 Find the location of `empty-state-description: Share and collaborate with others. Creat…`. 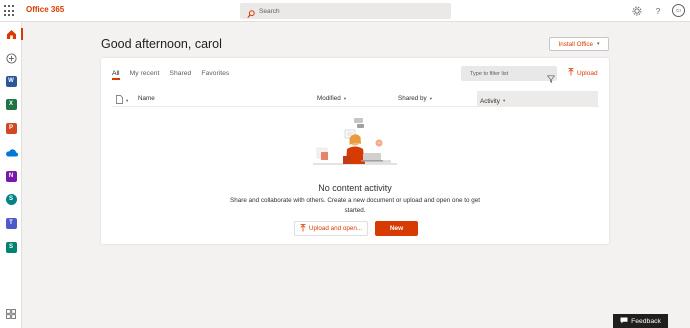

empty-state-description: Share and collaborate with others. Creat… is located at coordinates (355, 205).